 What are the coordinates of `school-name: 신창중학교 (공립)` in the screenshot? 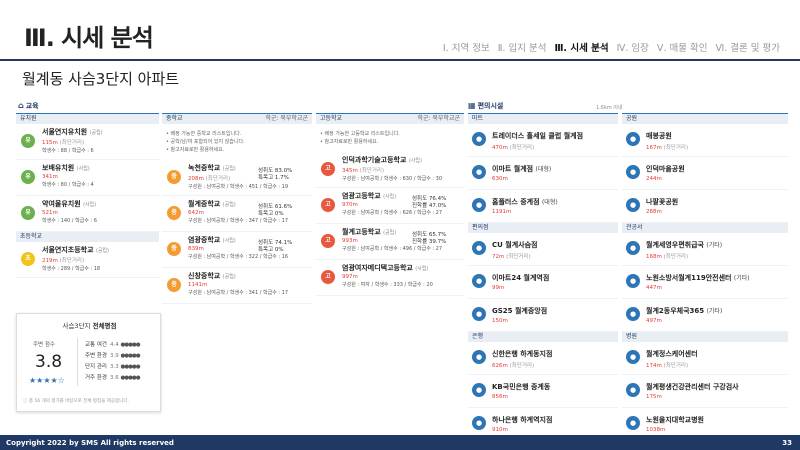 It's located at (250, 274).